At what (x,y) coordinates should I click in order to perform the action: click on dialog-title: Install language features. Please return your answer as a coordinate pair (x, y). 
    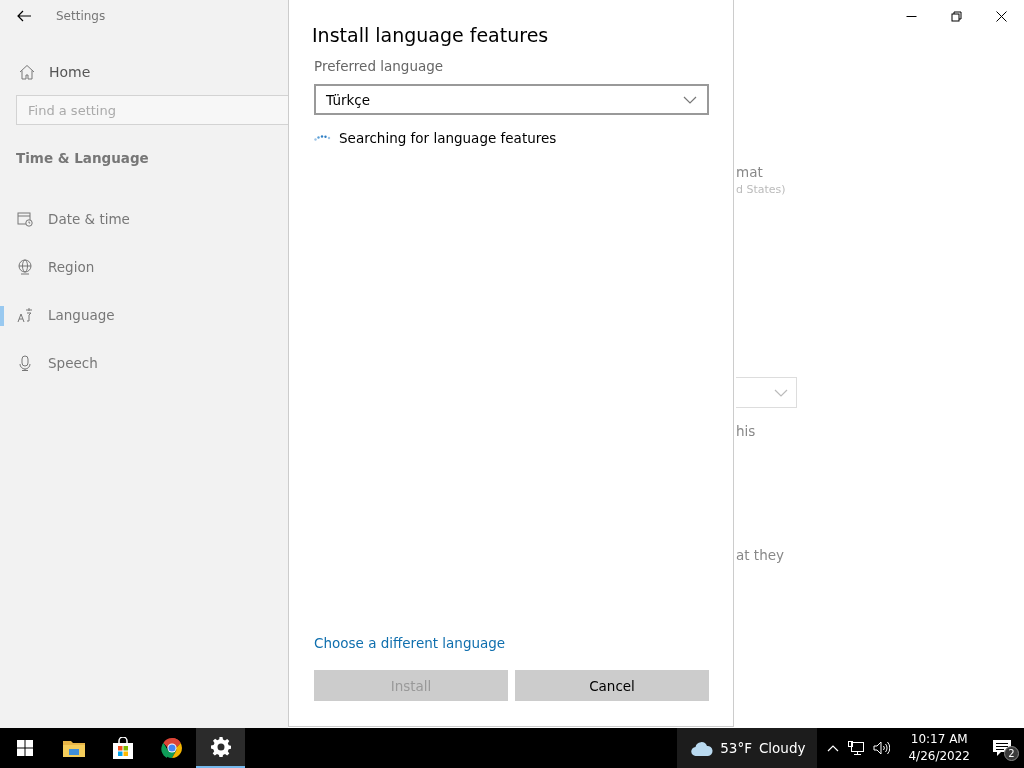
    Looking at the image, I should click on (431, 35).